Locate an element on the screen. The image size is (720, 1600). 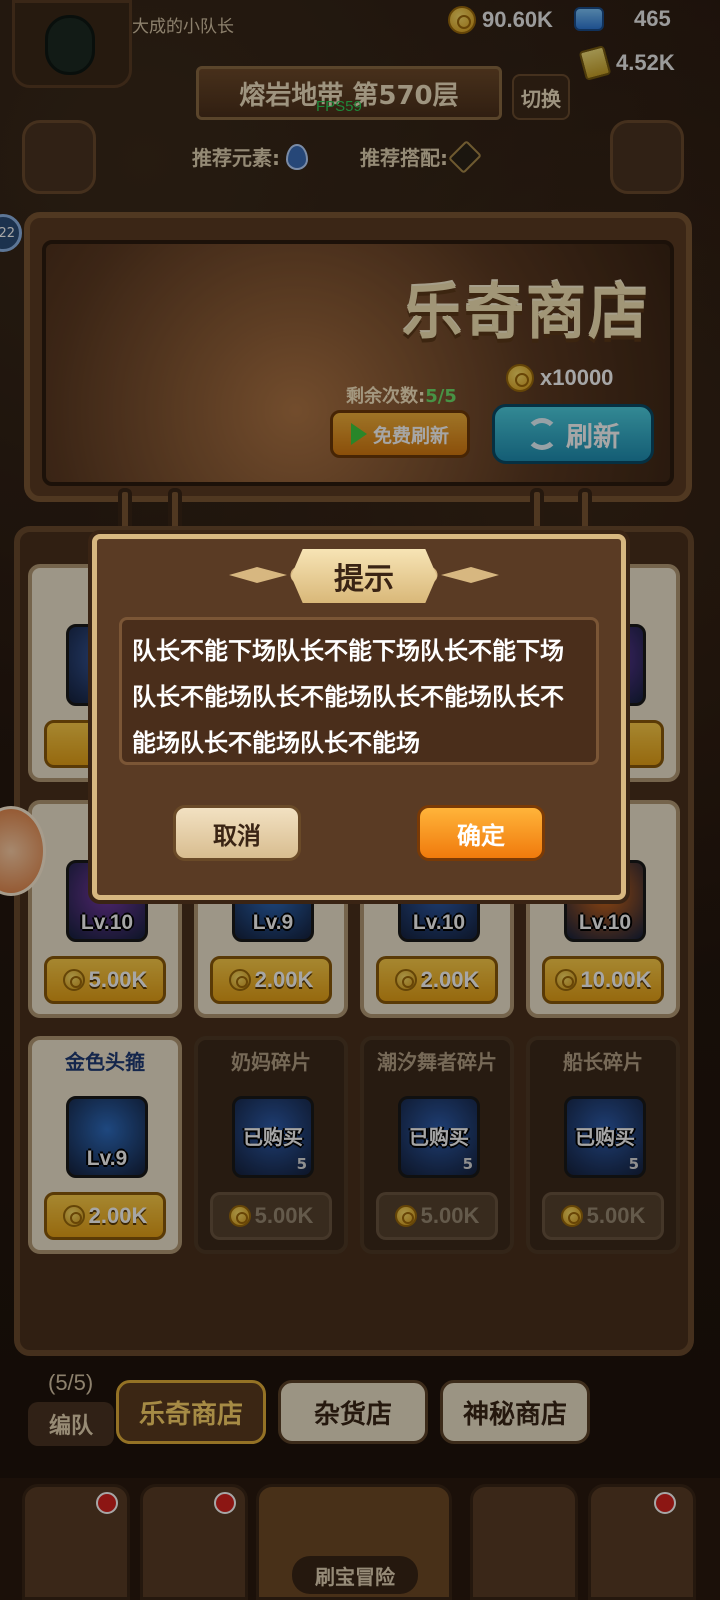
dialog-title-plate: 提示 is located at coordinates (364, 576).